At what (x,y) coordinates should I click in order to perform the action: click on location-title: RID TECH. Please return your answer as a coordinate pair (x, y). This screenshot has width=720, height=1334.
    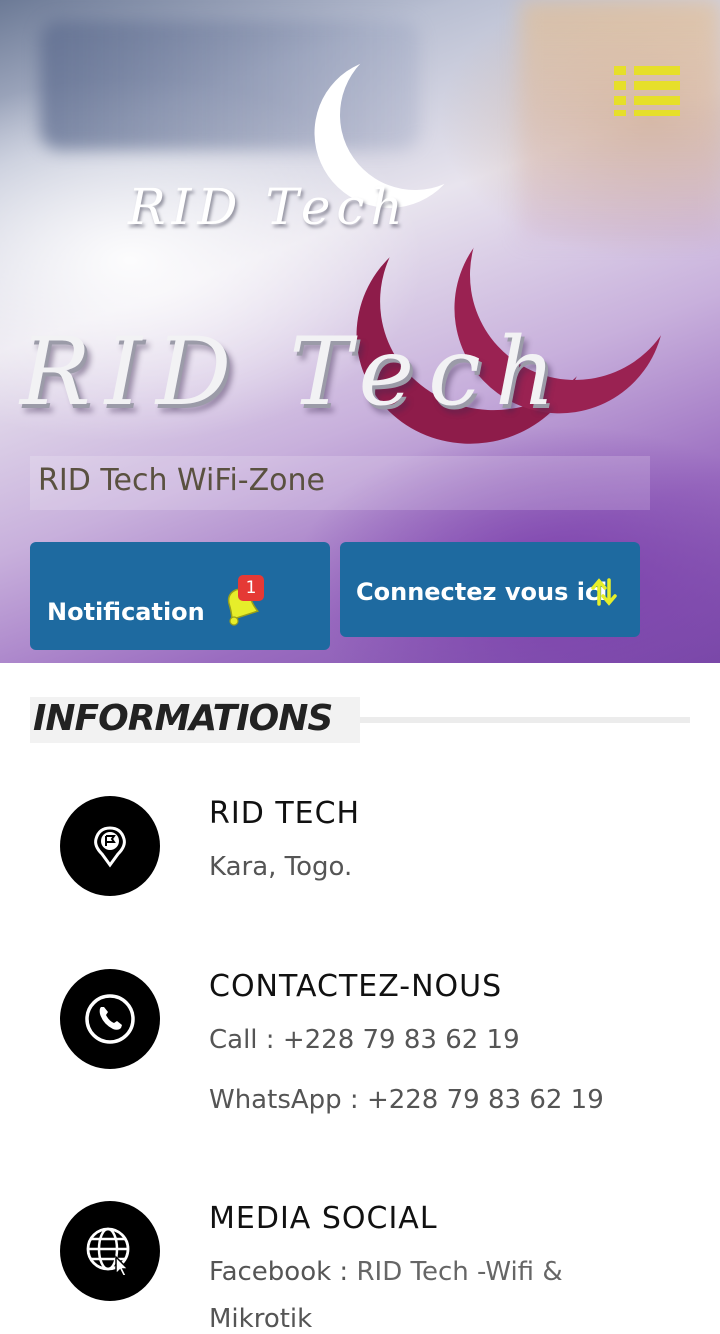
    Looking at the image, I should click on (285, 813).